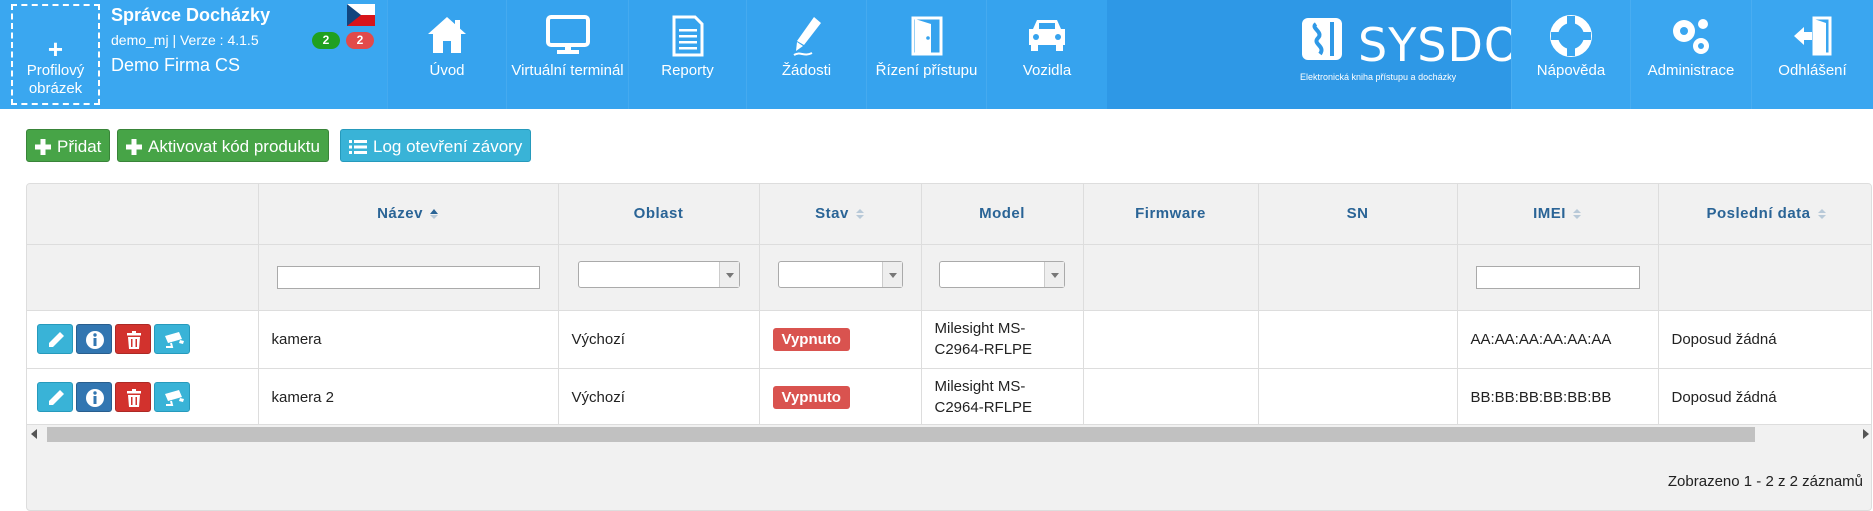 The height and width of the screenshot is (511, 1873). What do you see at coordinates (68, 145) in the screenshot?
I see `add-button: Přidat` at bounding box center [68, 145].